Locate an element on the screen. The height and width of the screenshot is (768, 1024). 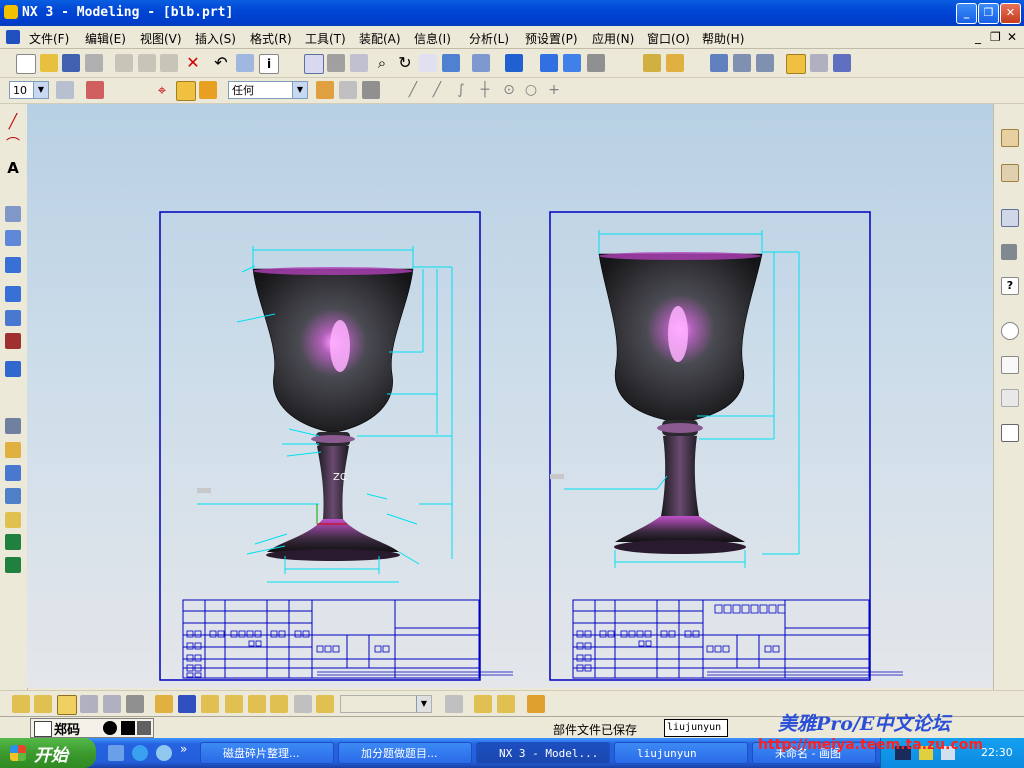
zoom-window-icon is located at coordinates (336, 63).